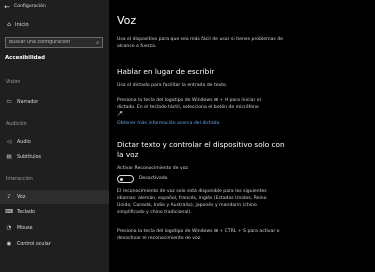  I want to click on toggle-state-text: Desactivado, so click(153, 178).